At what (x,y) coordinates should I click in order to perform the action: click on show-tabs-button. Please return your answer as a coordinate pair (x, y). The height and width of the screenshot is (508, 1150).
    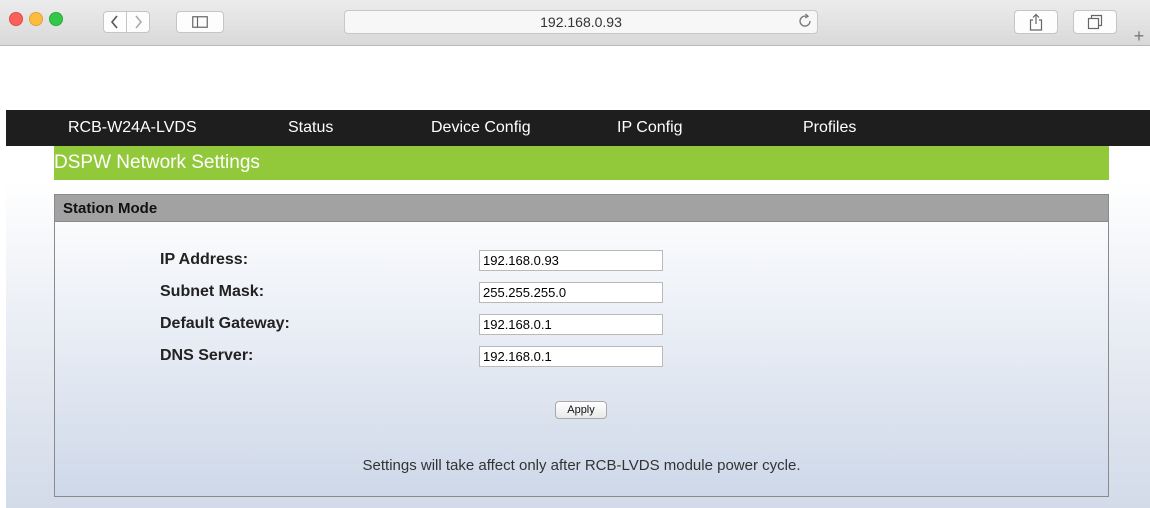
    Looking at the image, I should click on (1095, 22).